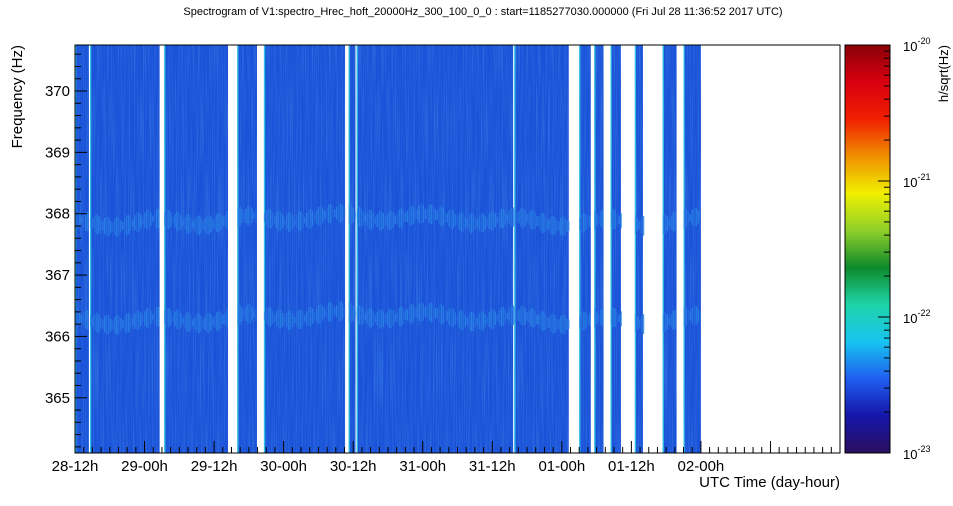  What do you see at coordinates (692, 249) in the screenshot?
I see `segment-noise` at bounding box center [692, 249].